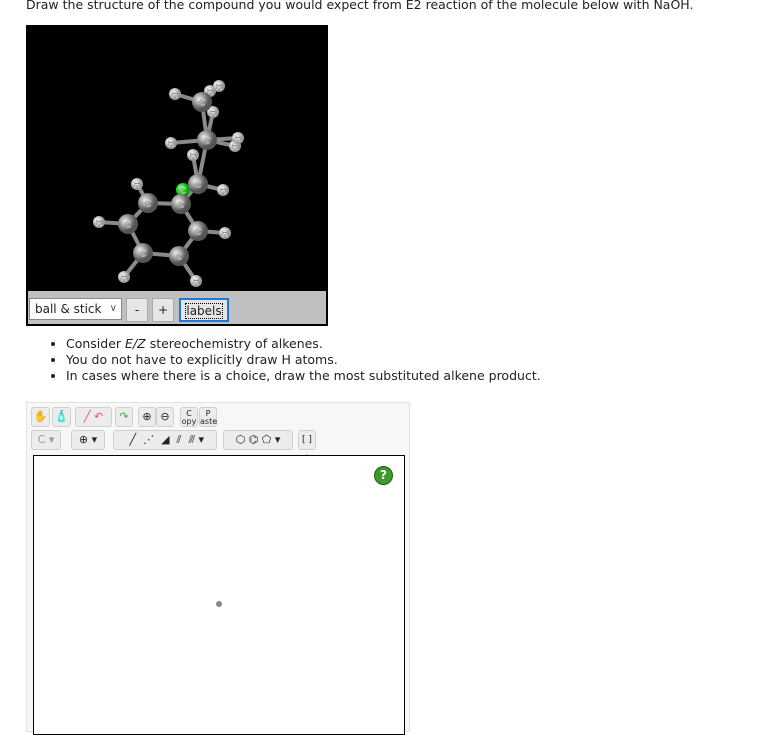  I want to click on canvas-dot, so click(219, 604).